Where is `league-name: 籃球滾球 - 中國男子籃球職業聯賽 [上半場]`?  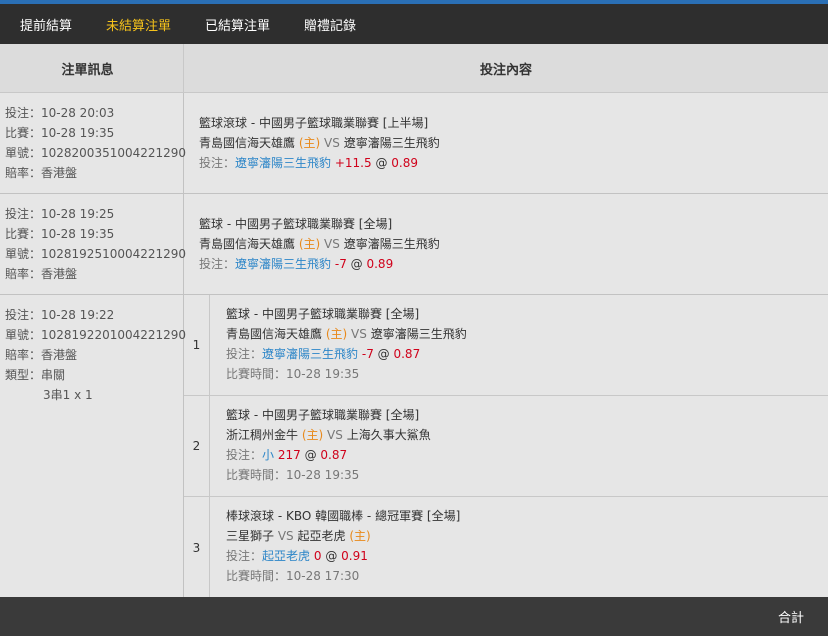
league-name: 籃球滾球 - 中國男子籃球職業聯賽 [上半場] is located at coordinates (314, 123).